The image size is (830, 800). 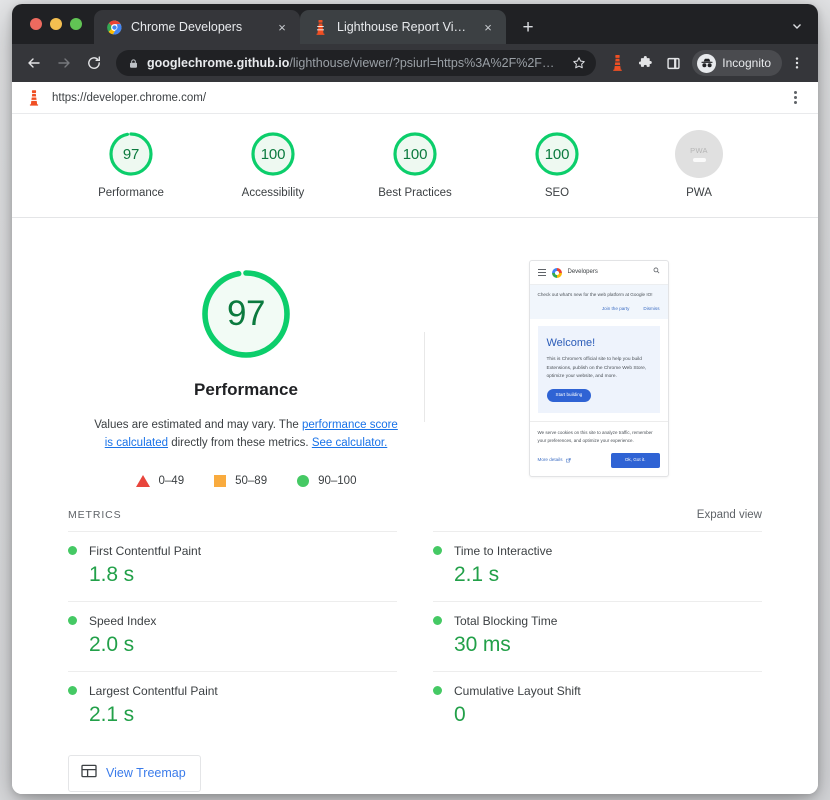 What do you see at coordinates (528, 27) in the screenshot?
I see `new-tab-button: +` at bounding box center [528, 27].